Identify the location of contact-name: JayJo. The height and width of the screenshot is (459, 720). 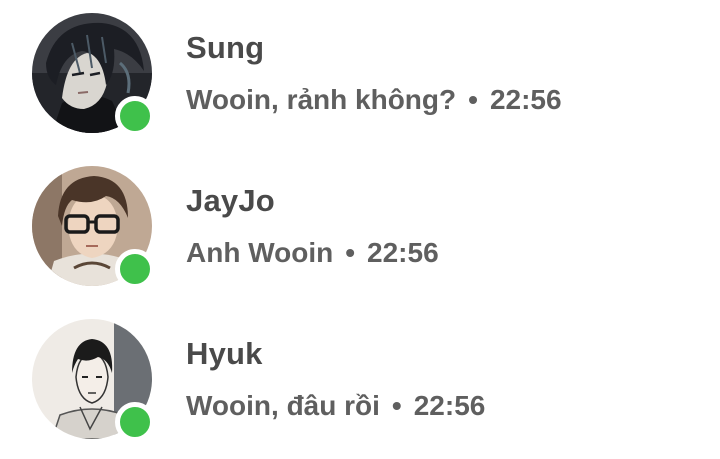
(230, 200).